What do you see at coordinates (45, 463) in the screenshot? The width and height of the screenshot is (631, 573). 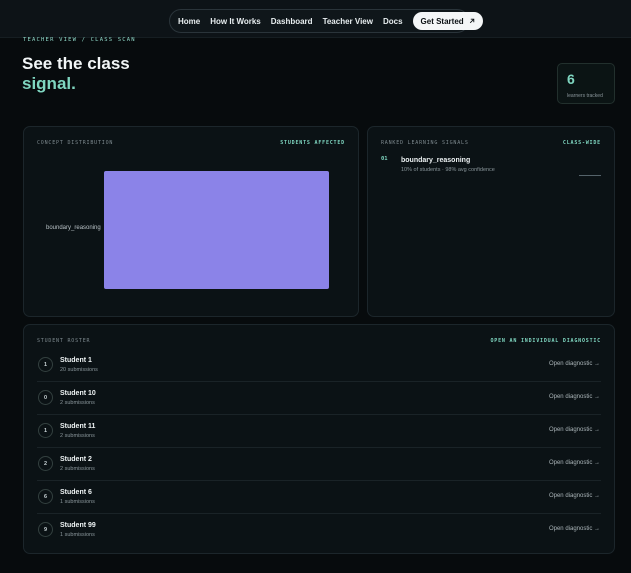 I see `student-badge: 2` at bounding box center [45, 463].